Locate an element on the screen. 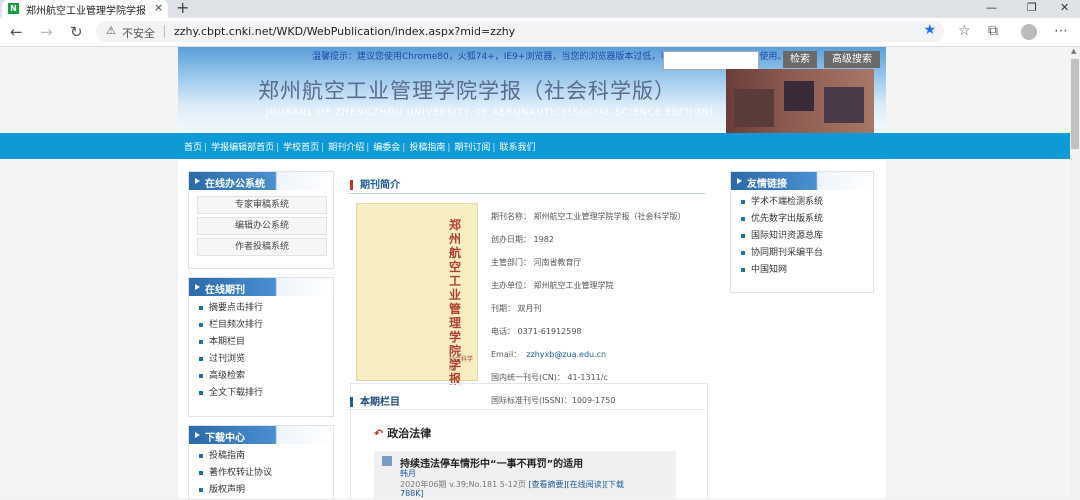  maximize-window-button: ❐ is located at coordinates (1032, 7).